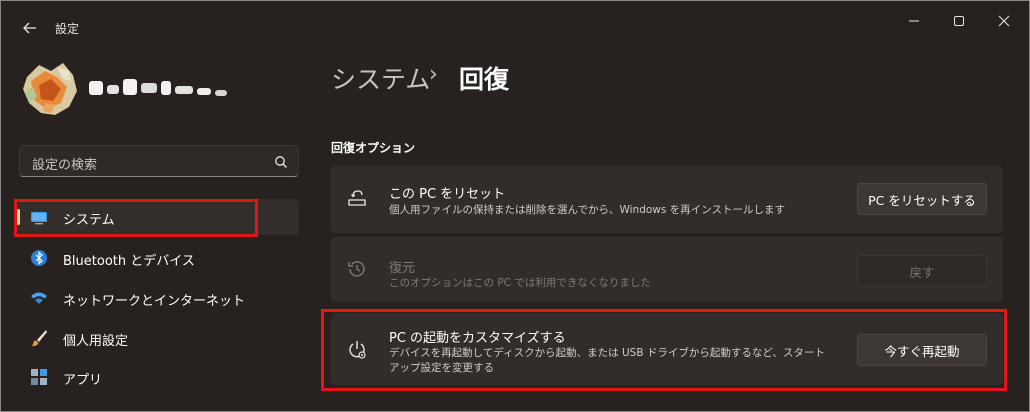 This screenshot has height=412, width=1030. What do you see at coordinates (667, 269) in the screenshot?
I see `restore-card: 復元 このオプションはこの PC では利用できなくなりました 戻す` at bounding box center [667, 269].